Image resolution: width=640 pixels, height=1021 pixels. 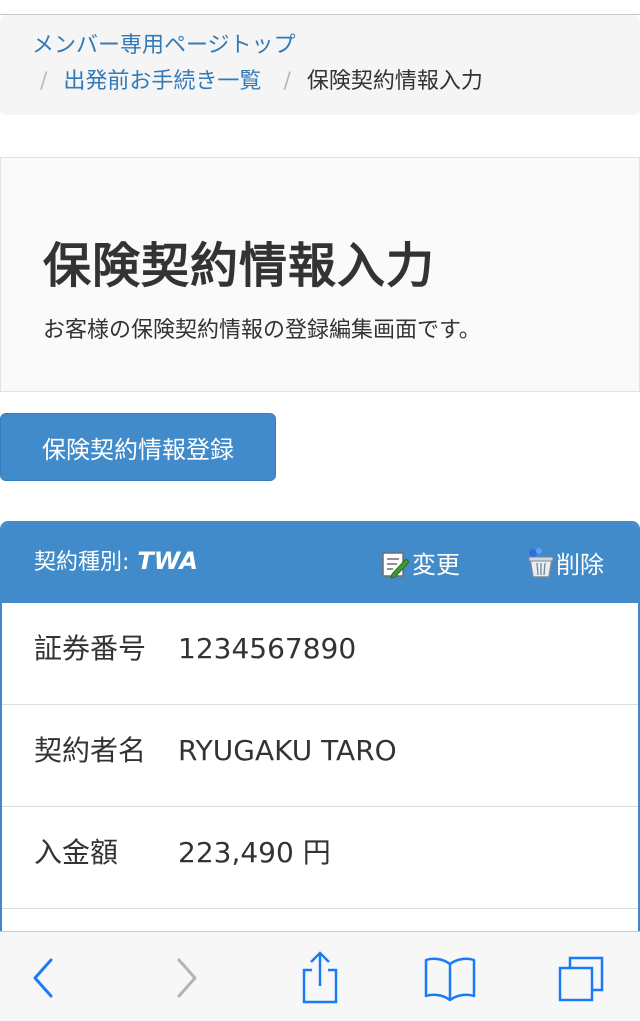 What do you see at coordinates (539, 563) in the screenshot?
I see `trash-icon` at bounding box center [539, 563].